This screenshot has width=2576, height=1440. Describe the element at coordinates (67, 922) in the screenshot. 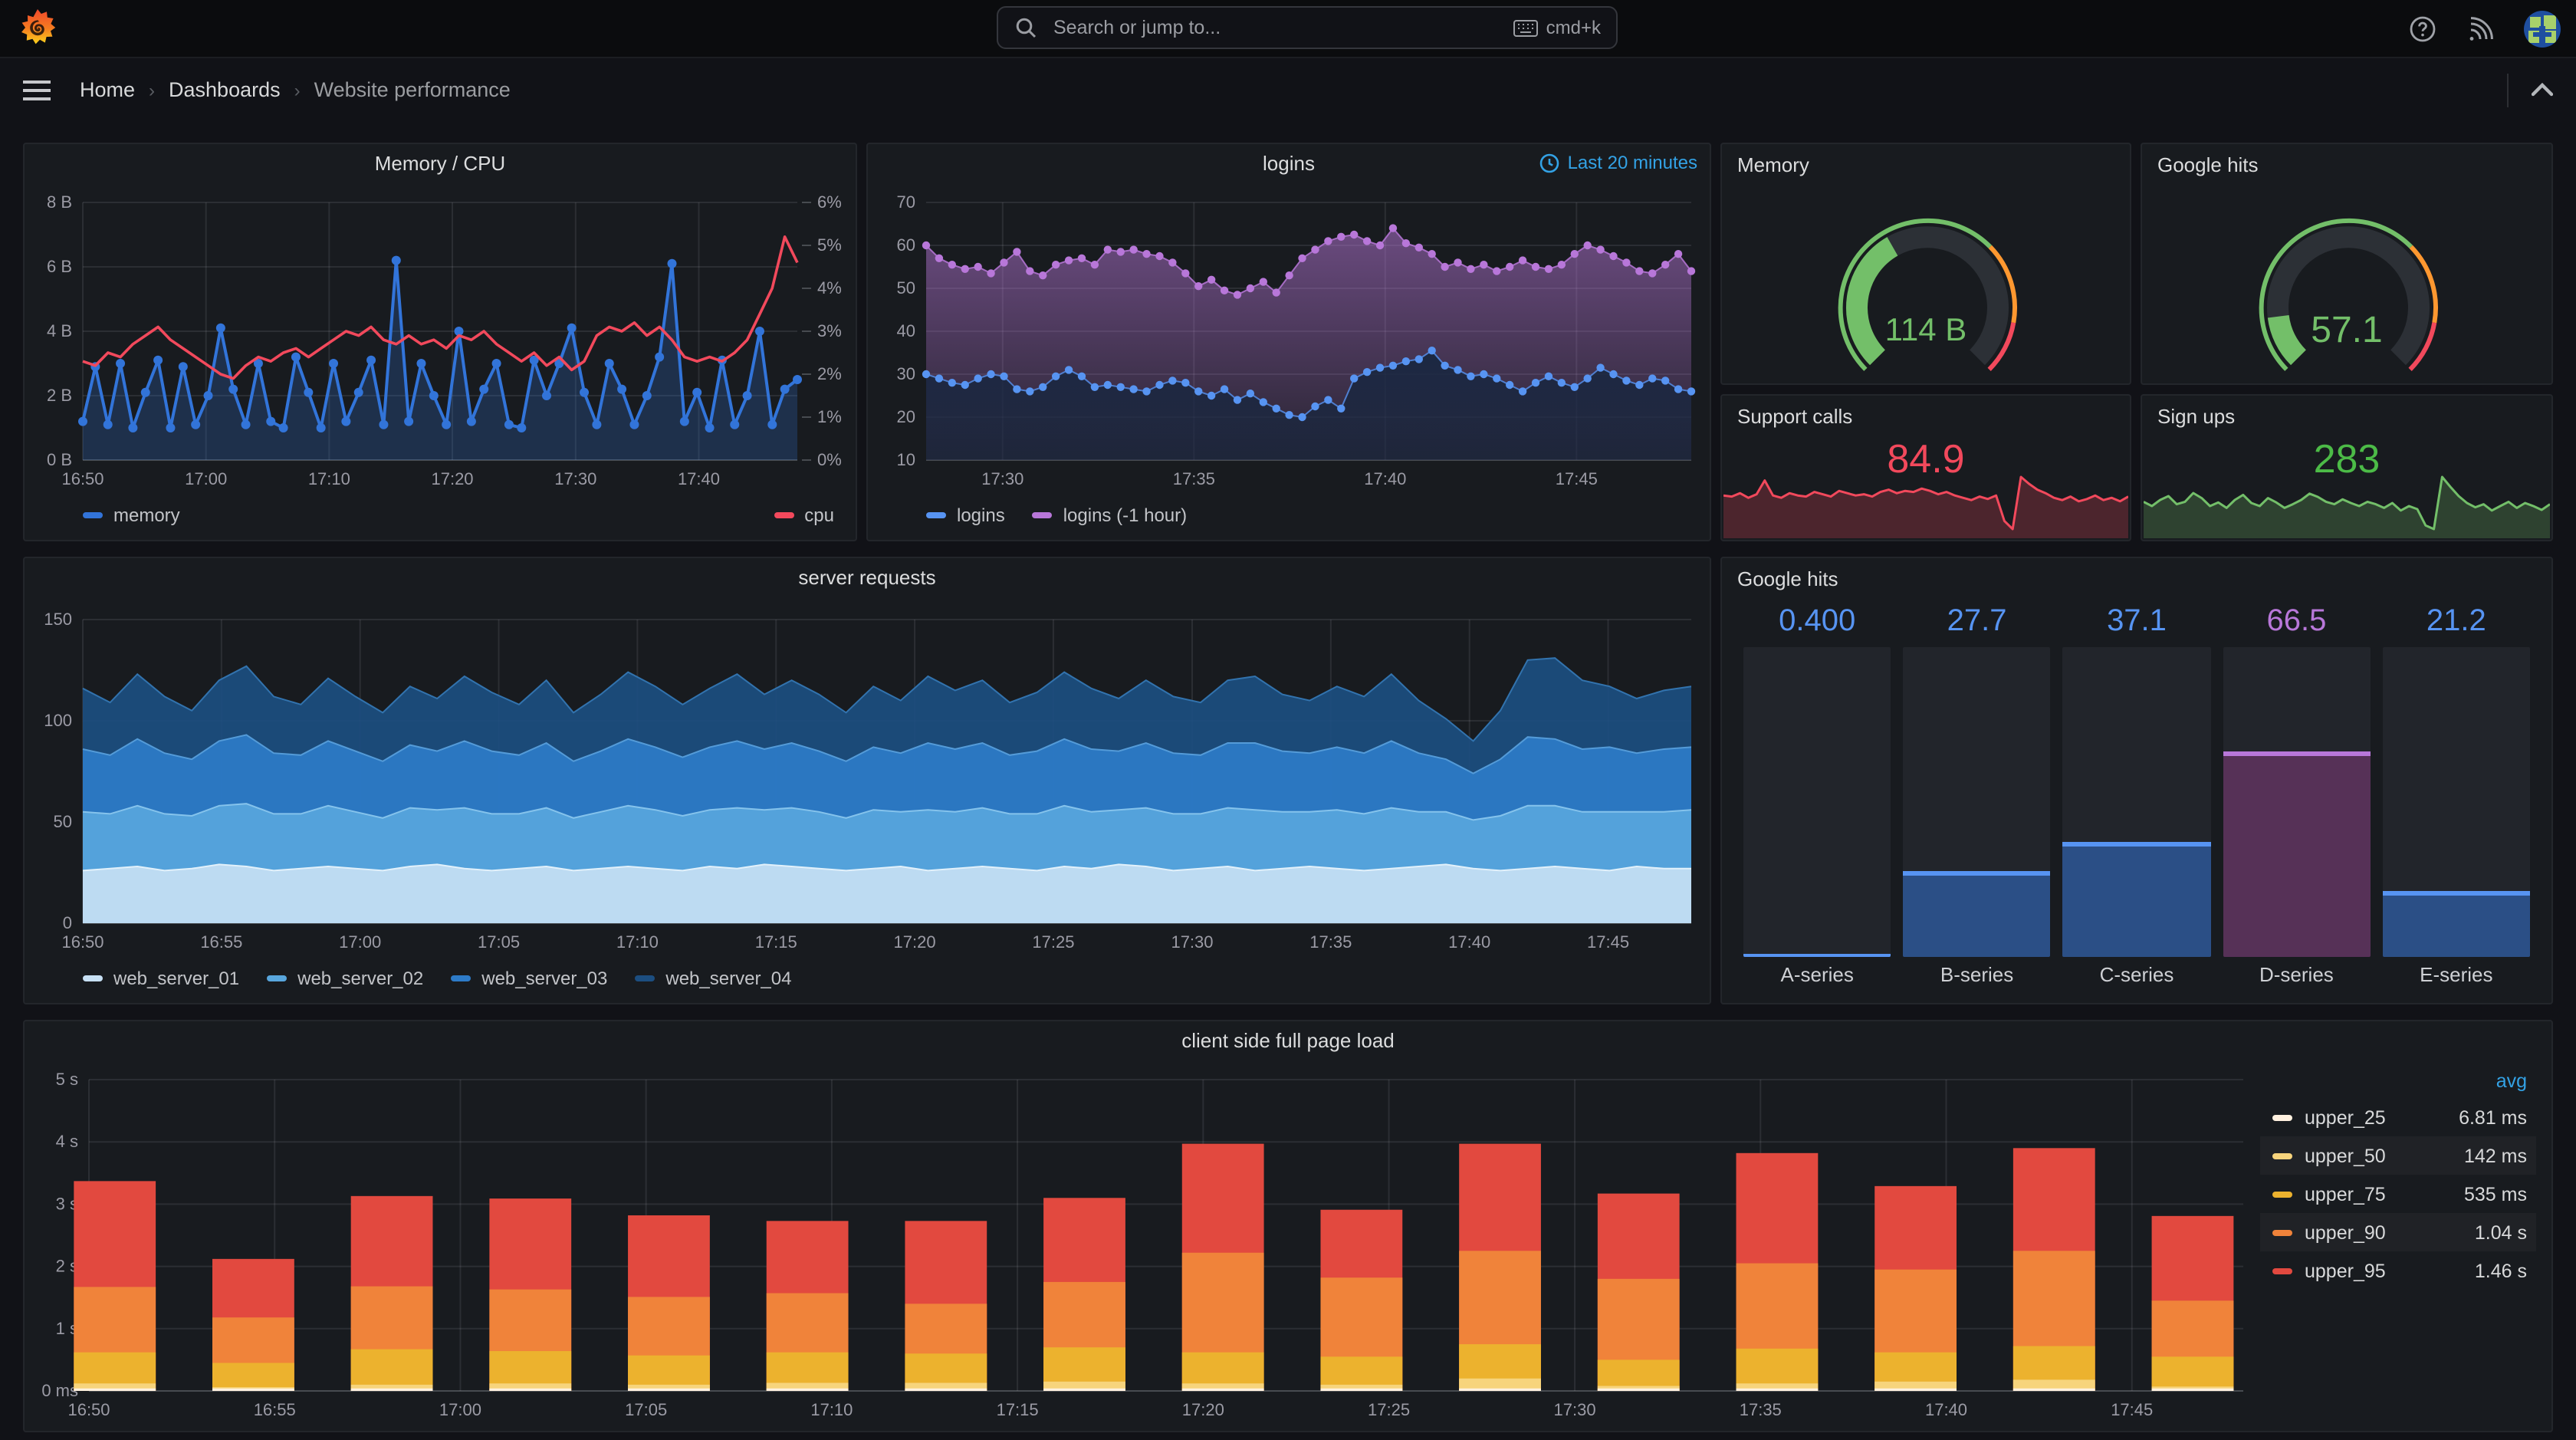

I see `svg-text: 0` at that location.